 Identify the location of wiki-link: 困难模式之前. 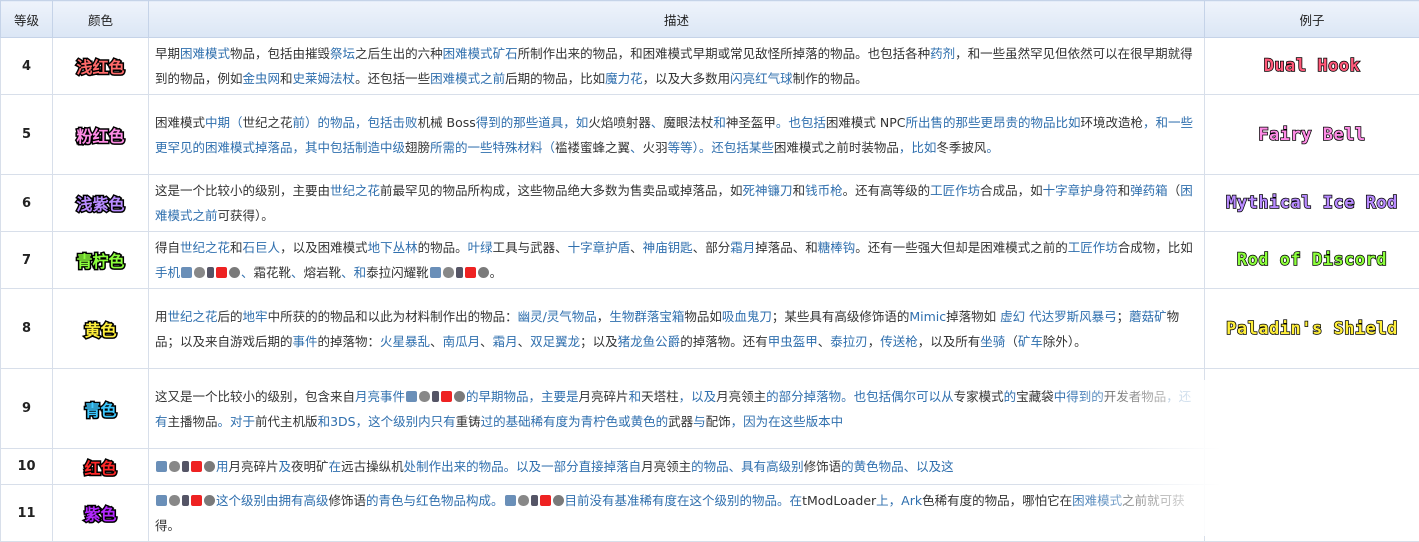
(467, 78).